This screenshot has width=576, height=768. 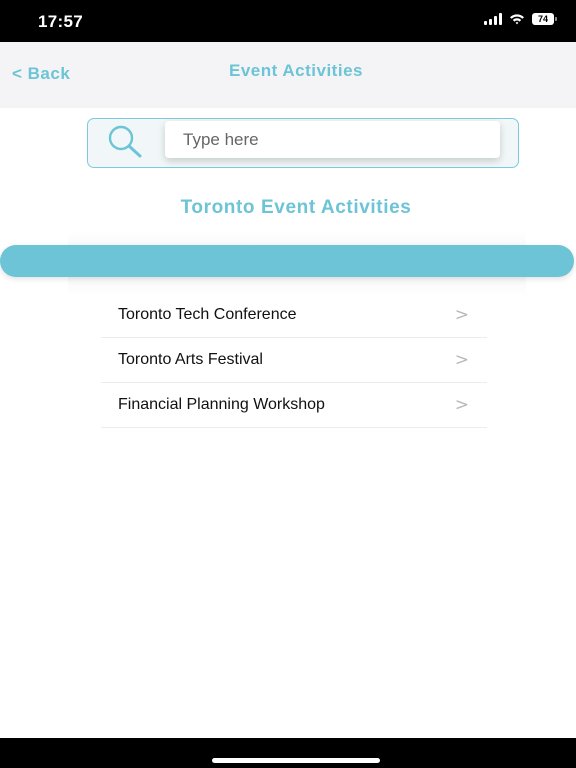 I want to click on event-item-label: Toronto Arts Festival, so click(x=190, y=359).